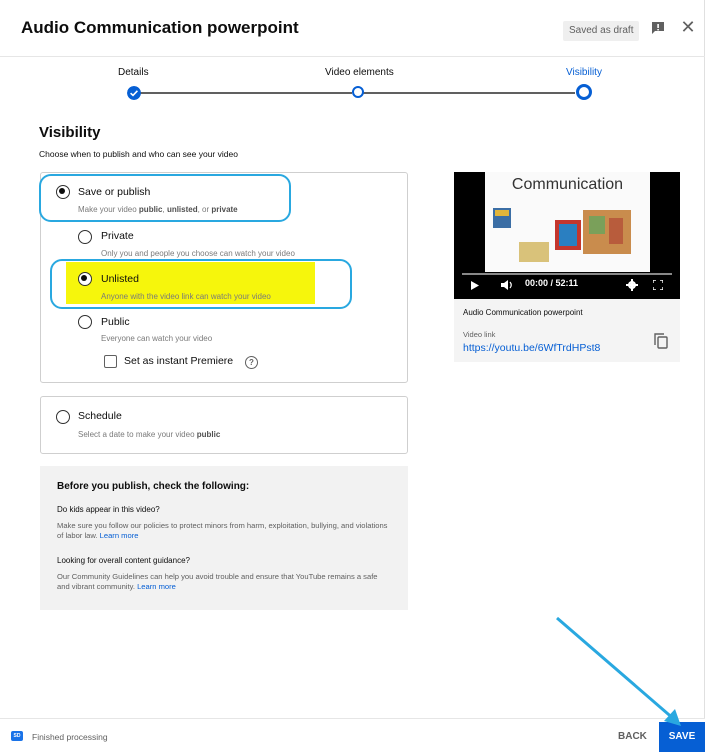 This screenshot has height=754, width=705. Describe the element at coordinates (632, 285) in the screenshot. I see `settings-gear-icon` at that location.